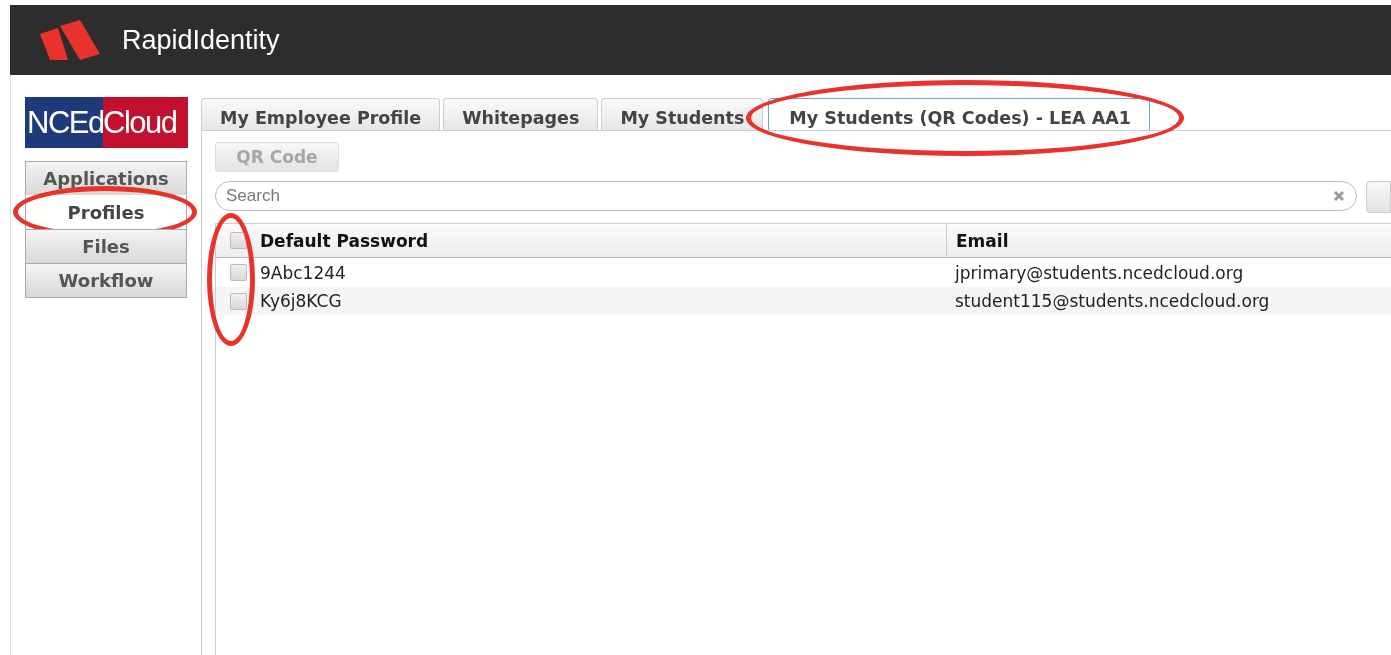 Image resolution: width=1391 pixels, height=655 pixels. I want to click on logo-text: Cloud, so click(145, 122).